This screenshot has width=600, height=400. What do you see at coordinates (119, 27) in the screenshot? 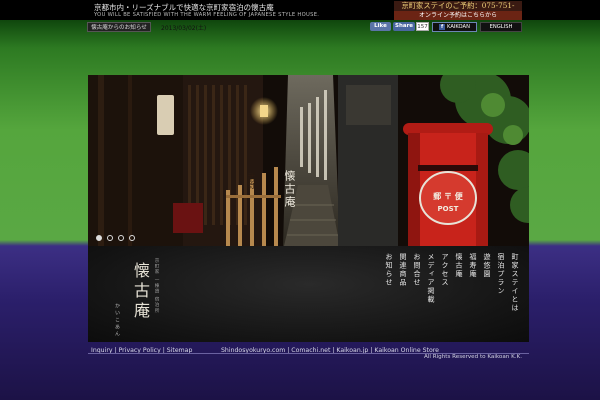
I see `news-label: 懐古庵からのお知らせ` at bounding box center [119, 27].